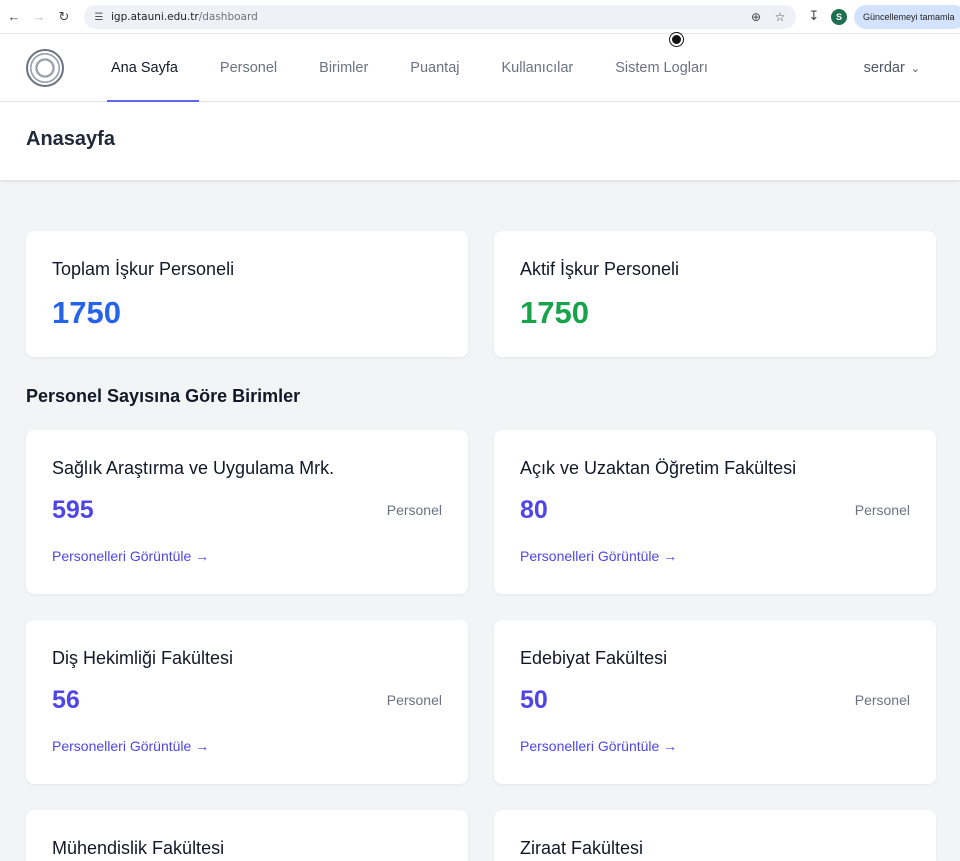 The height and width of the screenshot is (861, 960). I want to click on url-host: igp.atauni.edu.tr, so click(155, 17).